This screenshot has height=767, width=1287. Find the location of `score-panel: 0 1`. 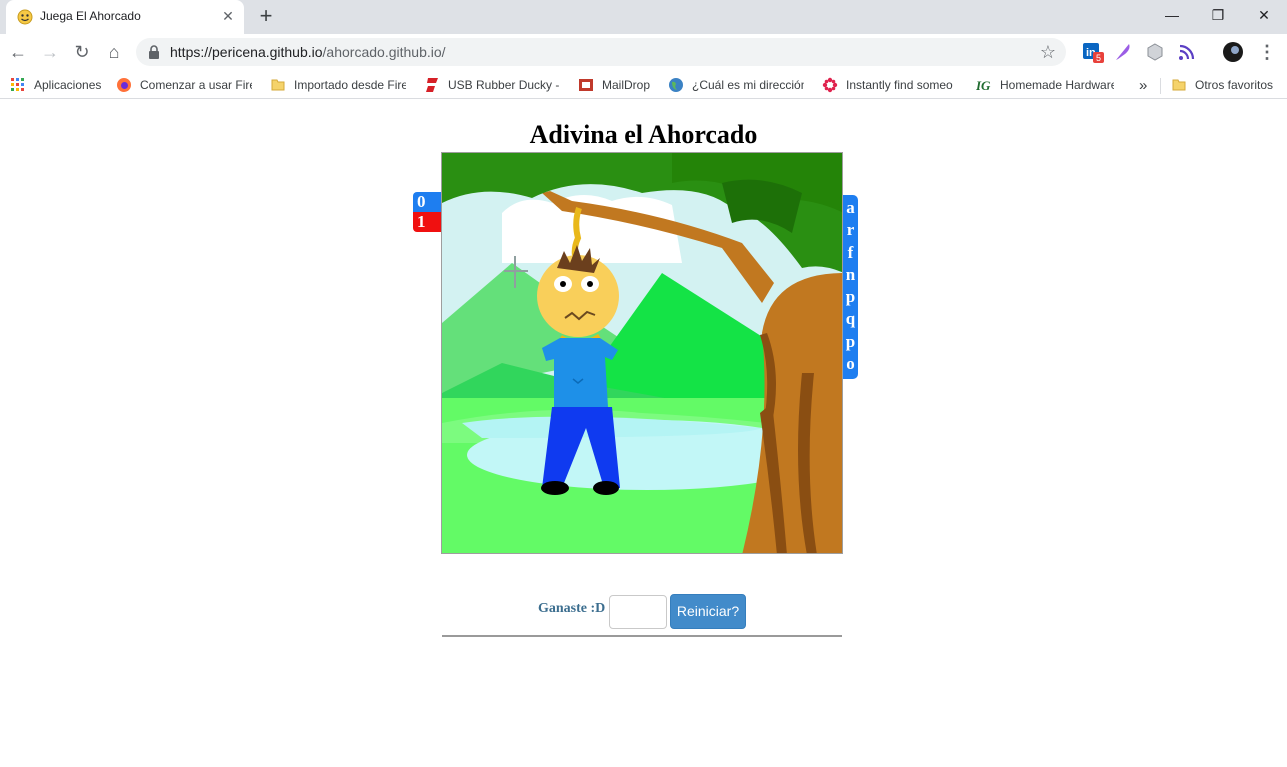

score-panel: 0 1 is located at coordinates (428, 212).